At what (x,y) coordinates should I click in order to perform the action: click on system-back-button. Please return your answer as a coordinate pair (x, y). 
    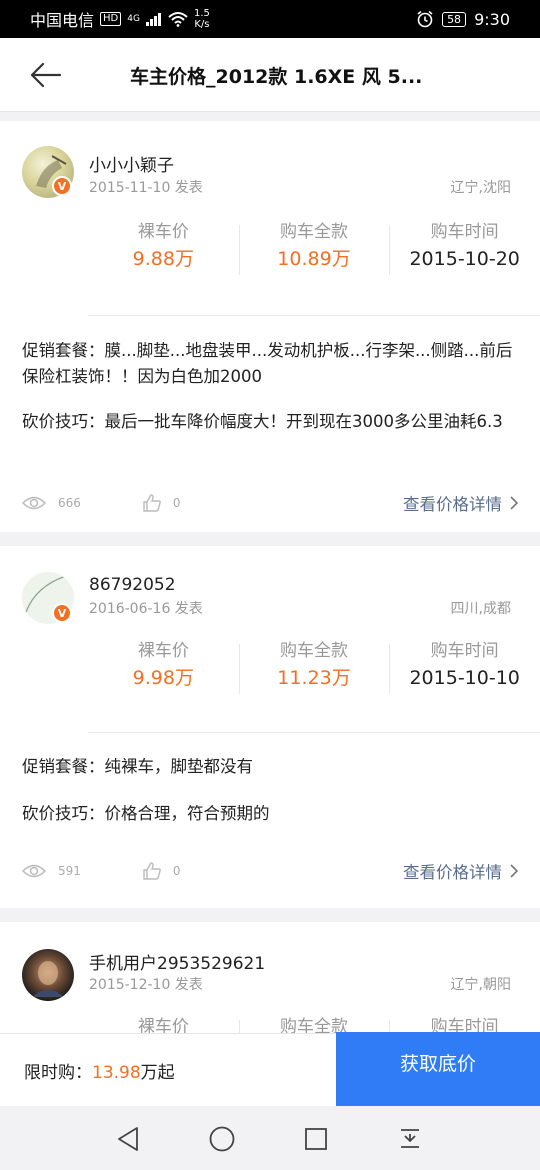
    Looking at the image, I should click on (128, 1139).